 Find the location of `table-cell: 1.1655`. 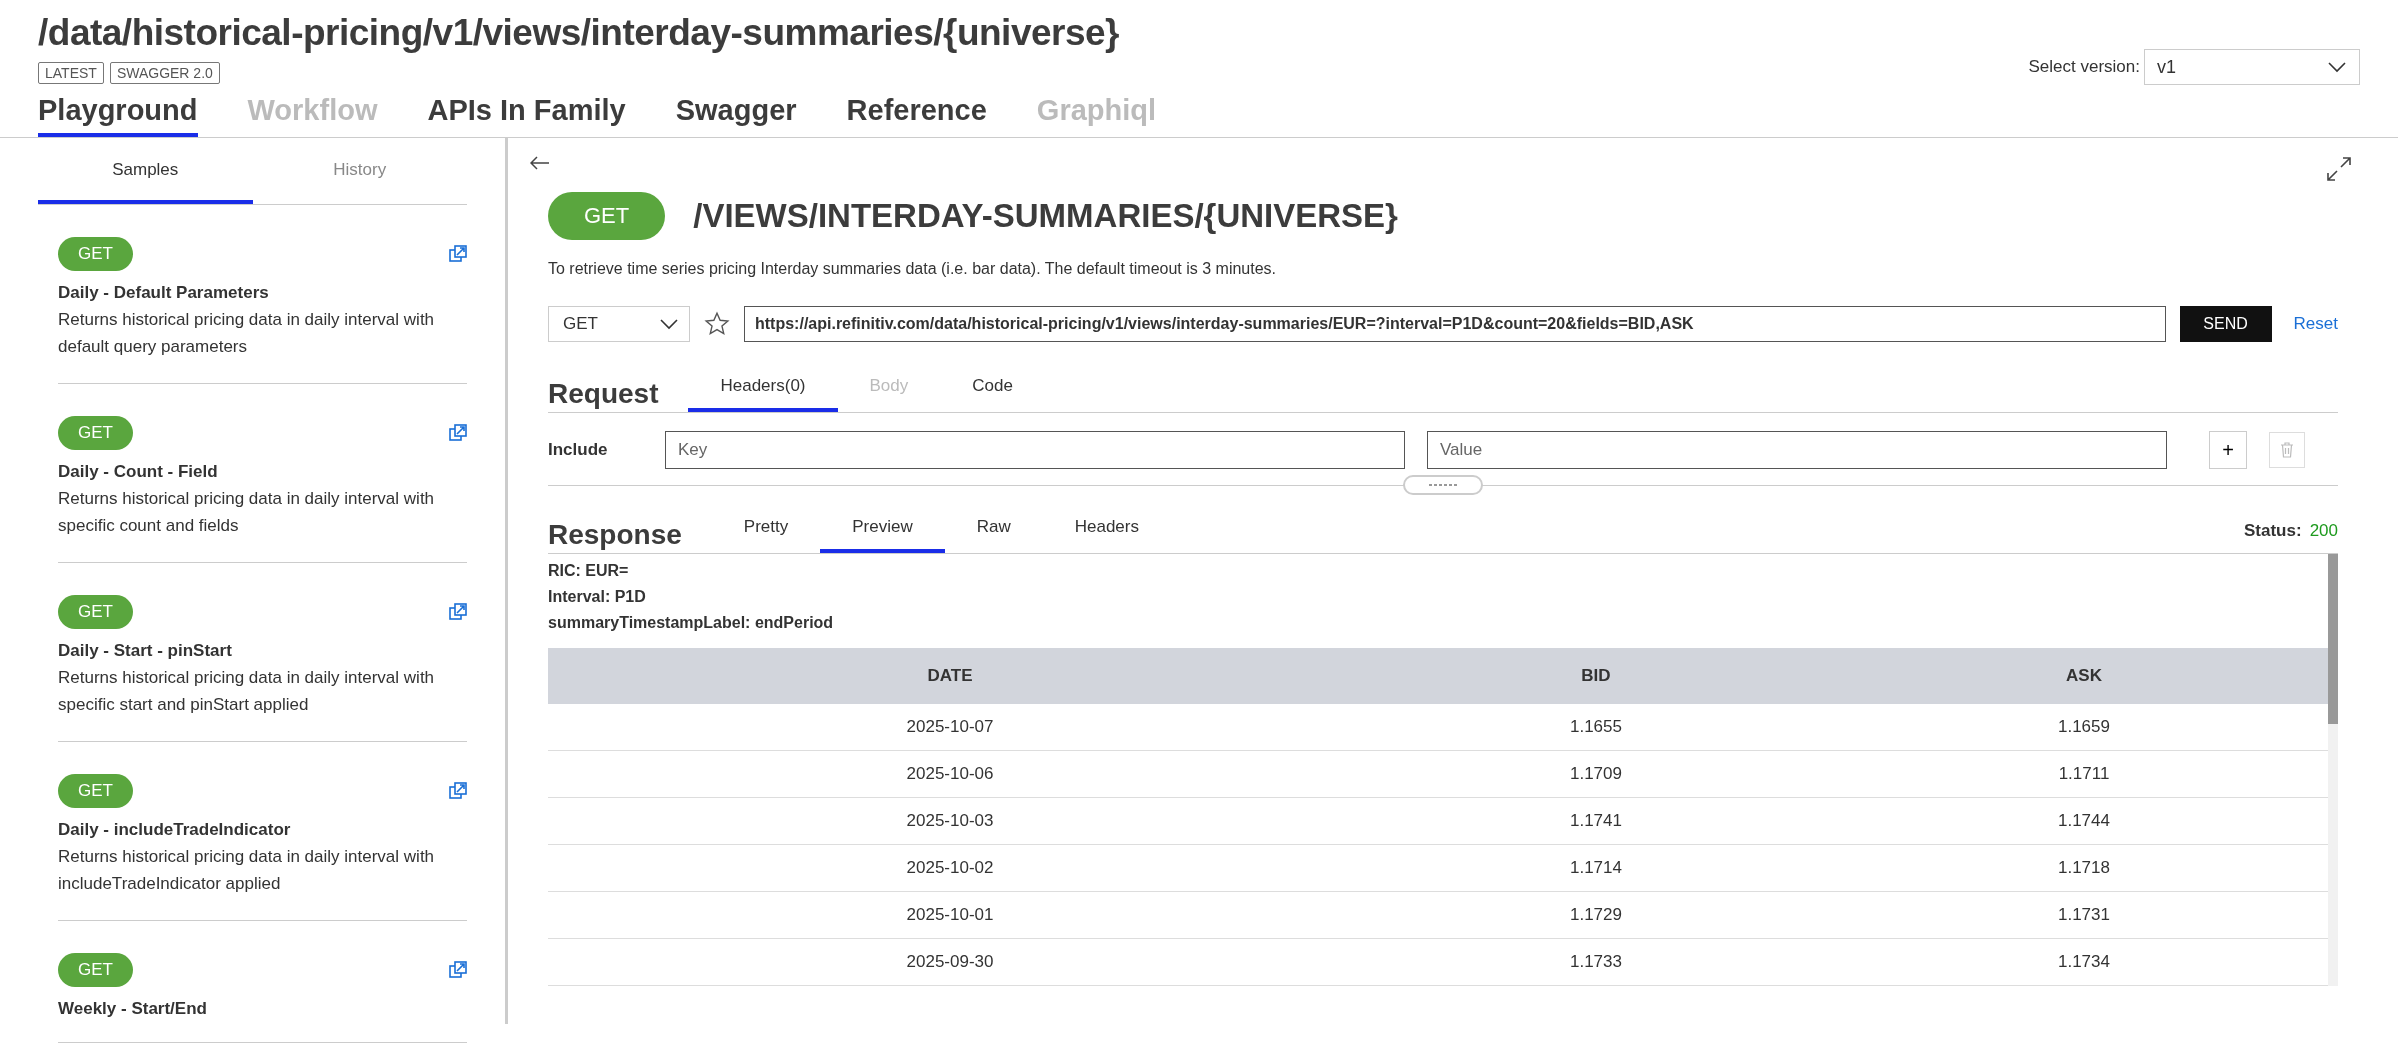

table-cell: 1.1655 is located at coordinates (1596, 727).